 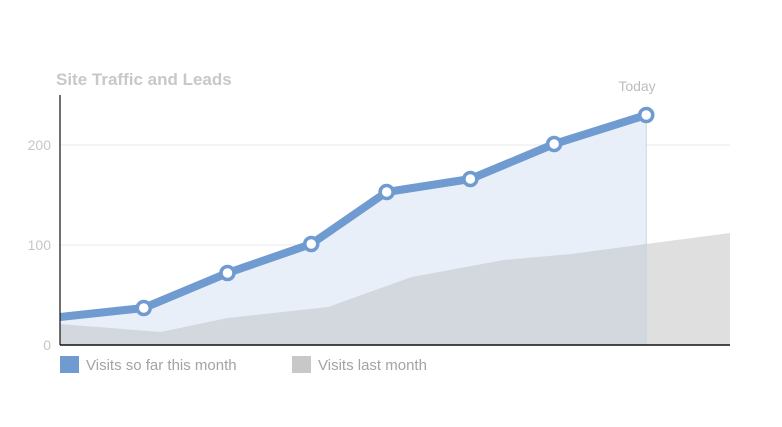 What do you see at coordinates (144, 79) in the screenshot?
I see `chart-title: Site Traffic and Leads` at bounding box center [144, 79].